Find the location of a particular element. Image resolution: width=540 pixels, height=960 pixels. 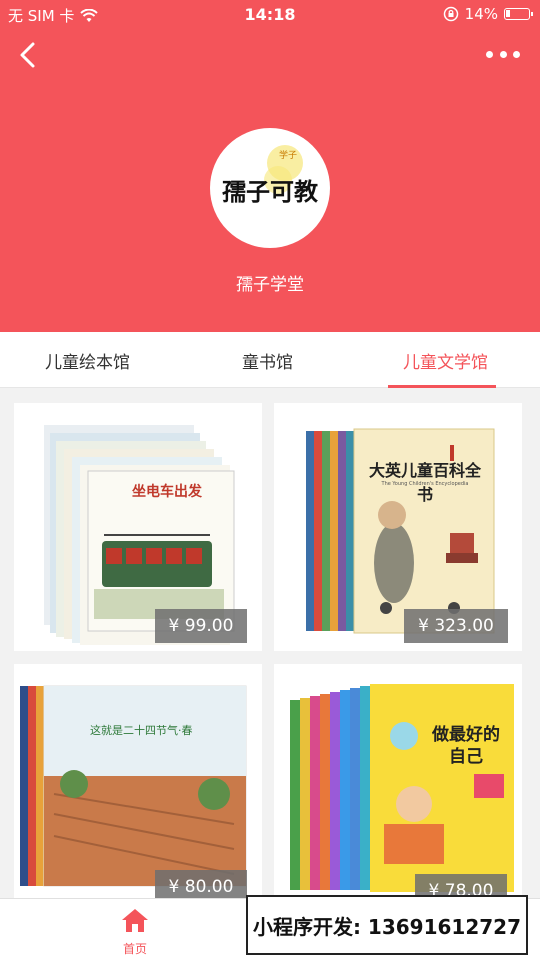

watermark-banner: 小程序开发: 13691612727 is located at coordinates (387, 925).